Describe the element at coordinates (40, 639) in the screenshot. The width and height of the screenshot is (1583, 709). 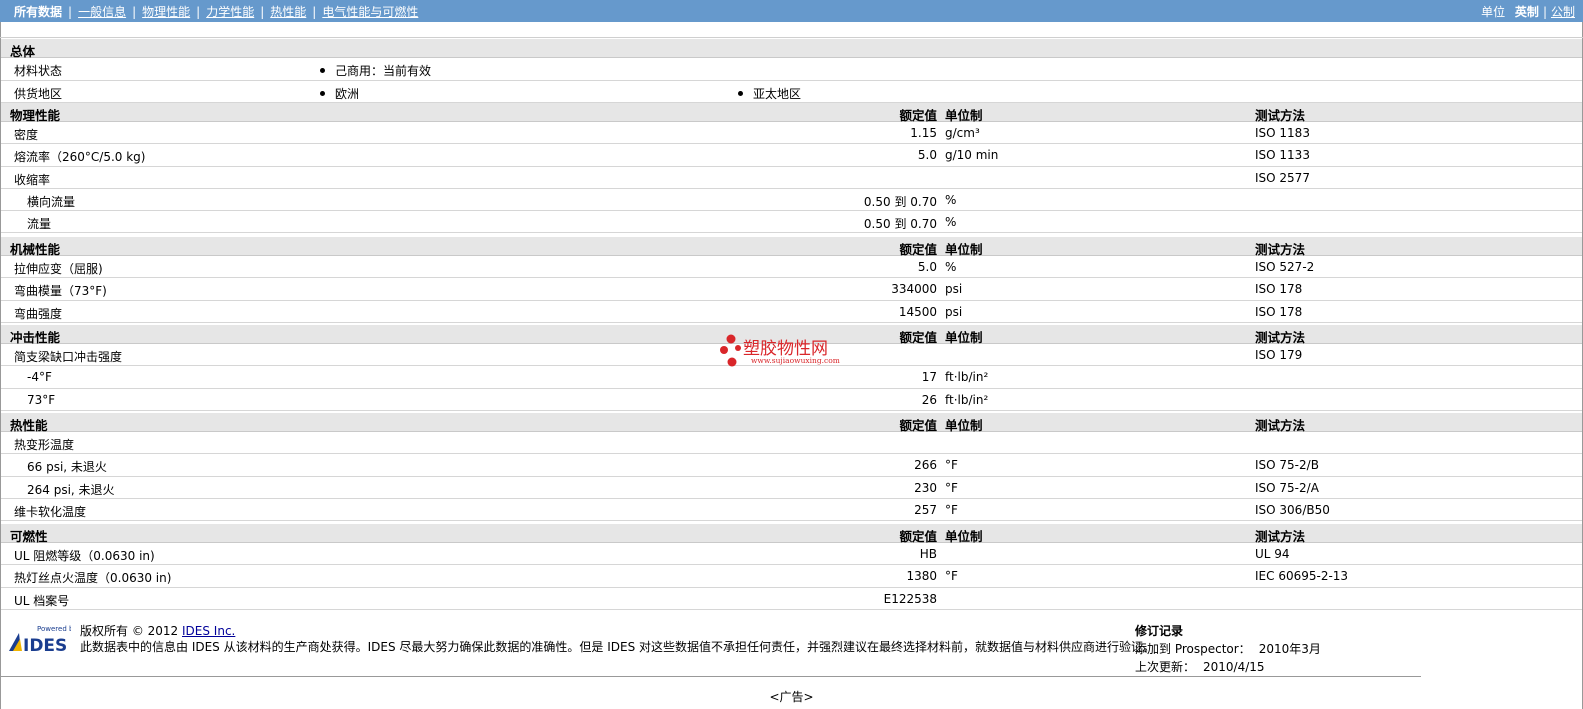
I see `ides-logo: Powered by IDES` at that location.